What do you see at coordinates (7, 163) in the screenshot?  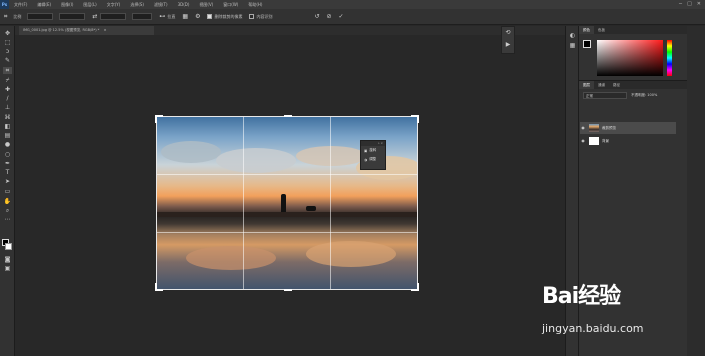 I see `pen-tool-icon: ✒` at bounding box center [7, 163].